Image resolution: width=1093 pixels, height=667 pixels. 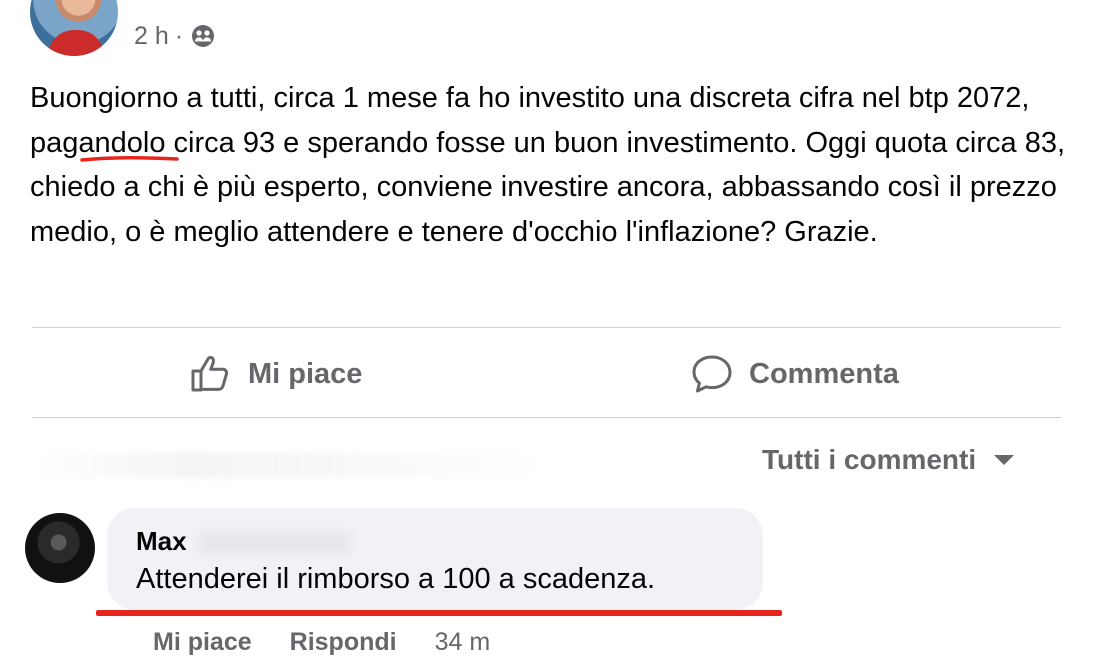 What do you see at coordinates (343, 642) in the screenshot?
I see `comment-reply-button: Rispondi` at bounding box center [343, 642].